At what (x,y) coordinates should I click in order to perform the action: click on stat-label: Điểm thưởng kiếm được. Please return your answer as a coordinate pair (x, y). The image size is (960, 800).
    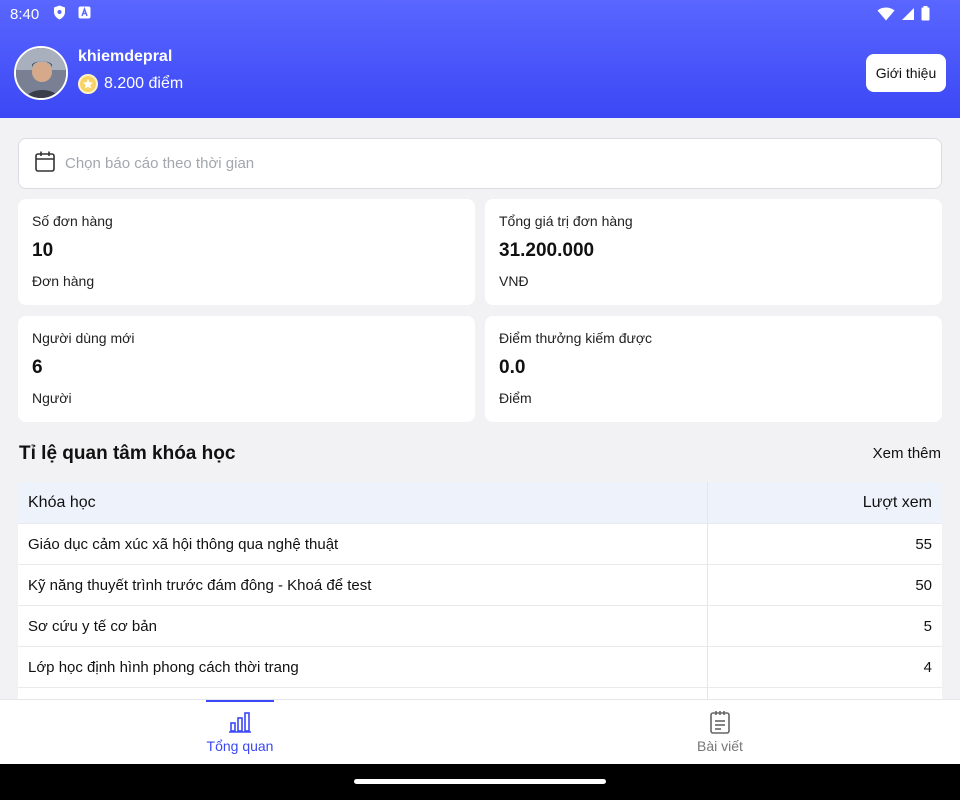
    Looking at the image, I should click on (576, 338).